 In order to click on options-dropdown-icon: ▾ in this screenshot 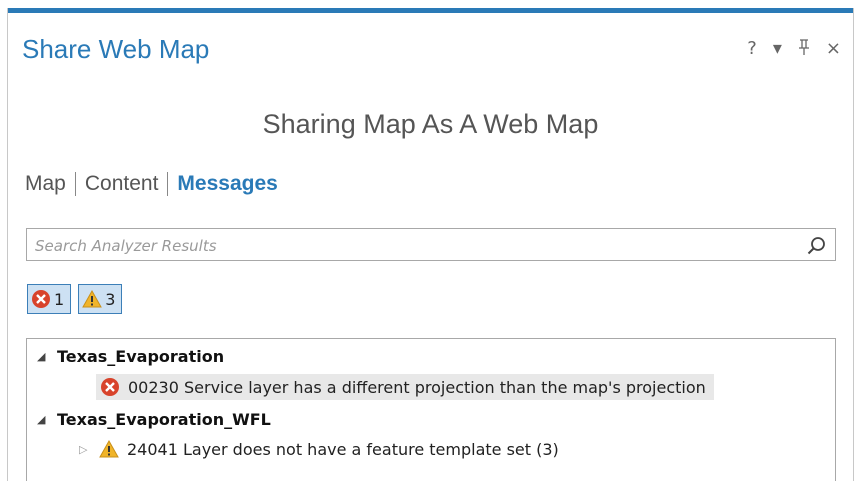, I will do `click(777, 49)`.